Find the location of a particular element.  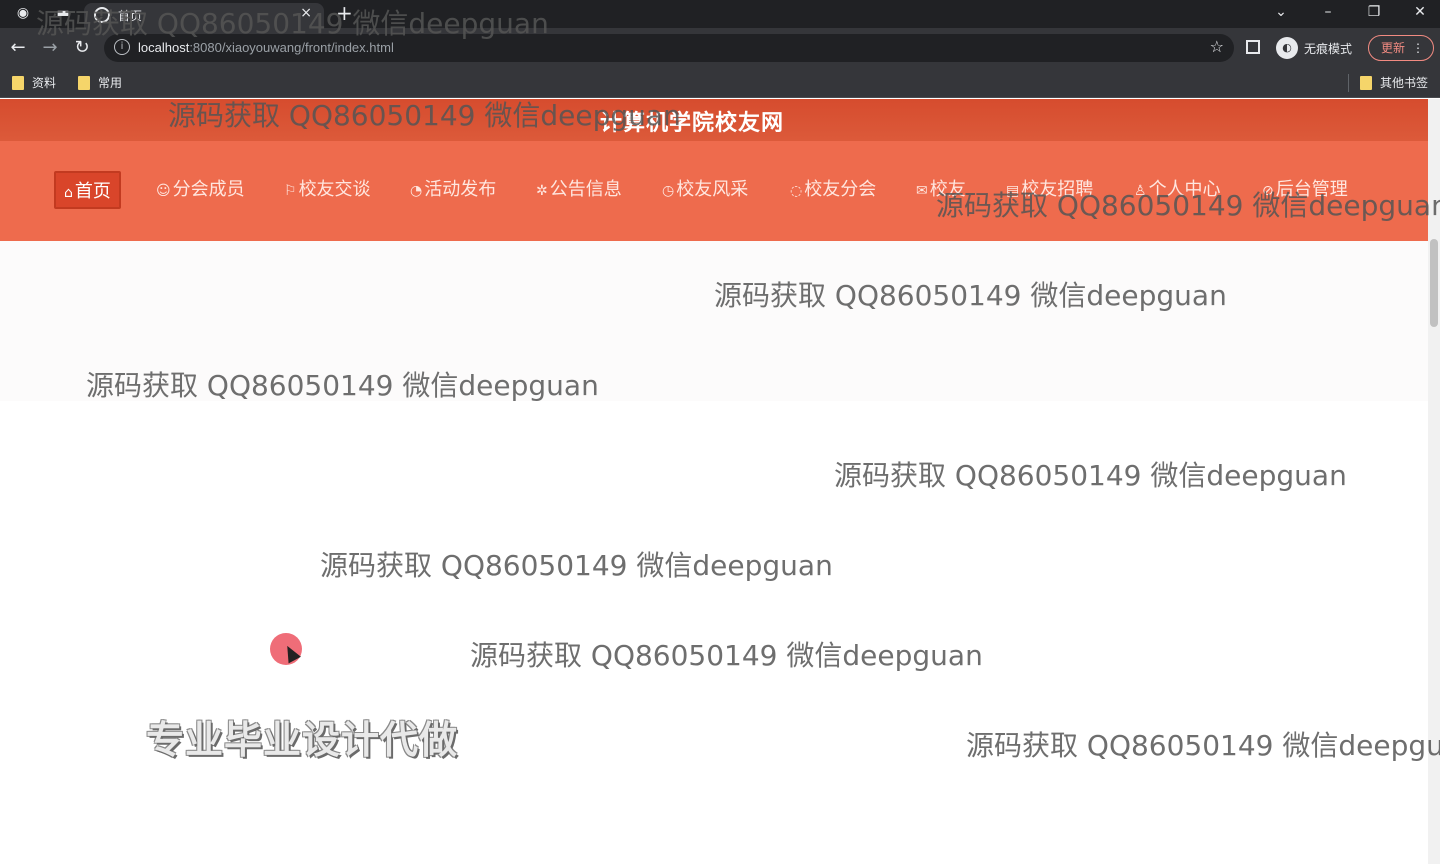

bookmark-label: 常用 is located at coordinates (110, 83).